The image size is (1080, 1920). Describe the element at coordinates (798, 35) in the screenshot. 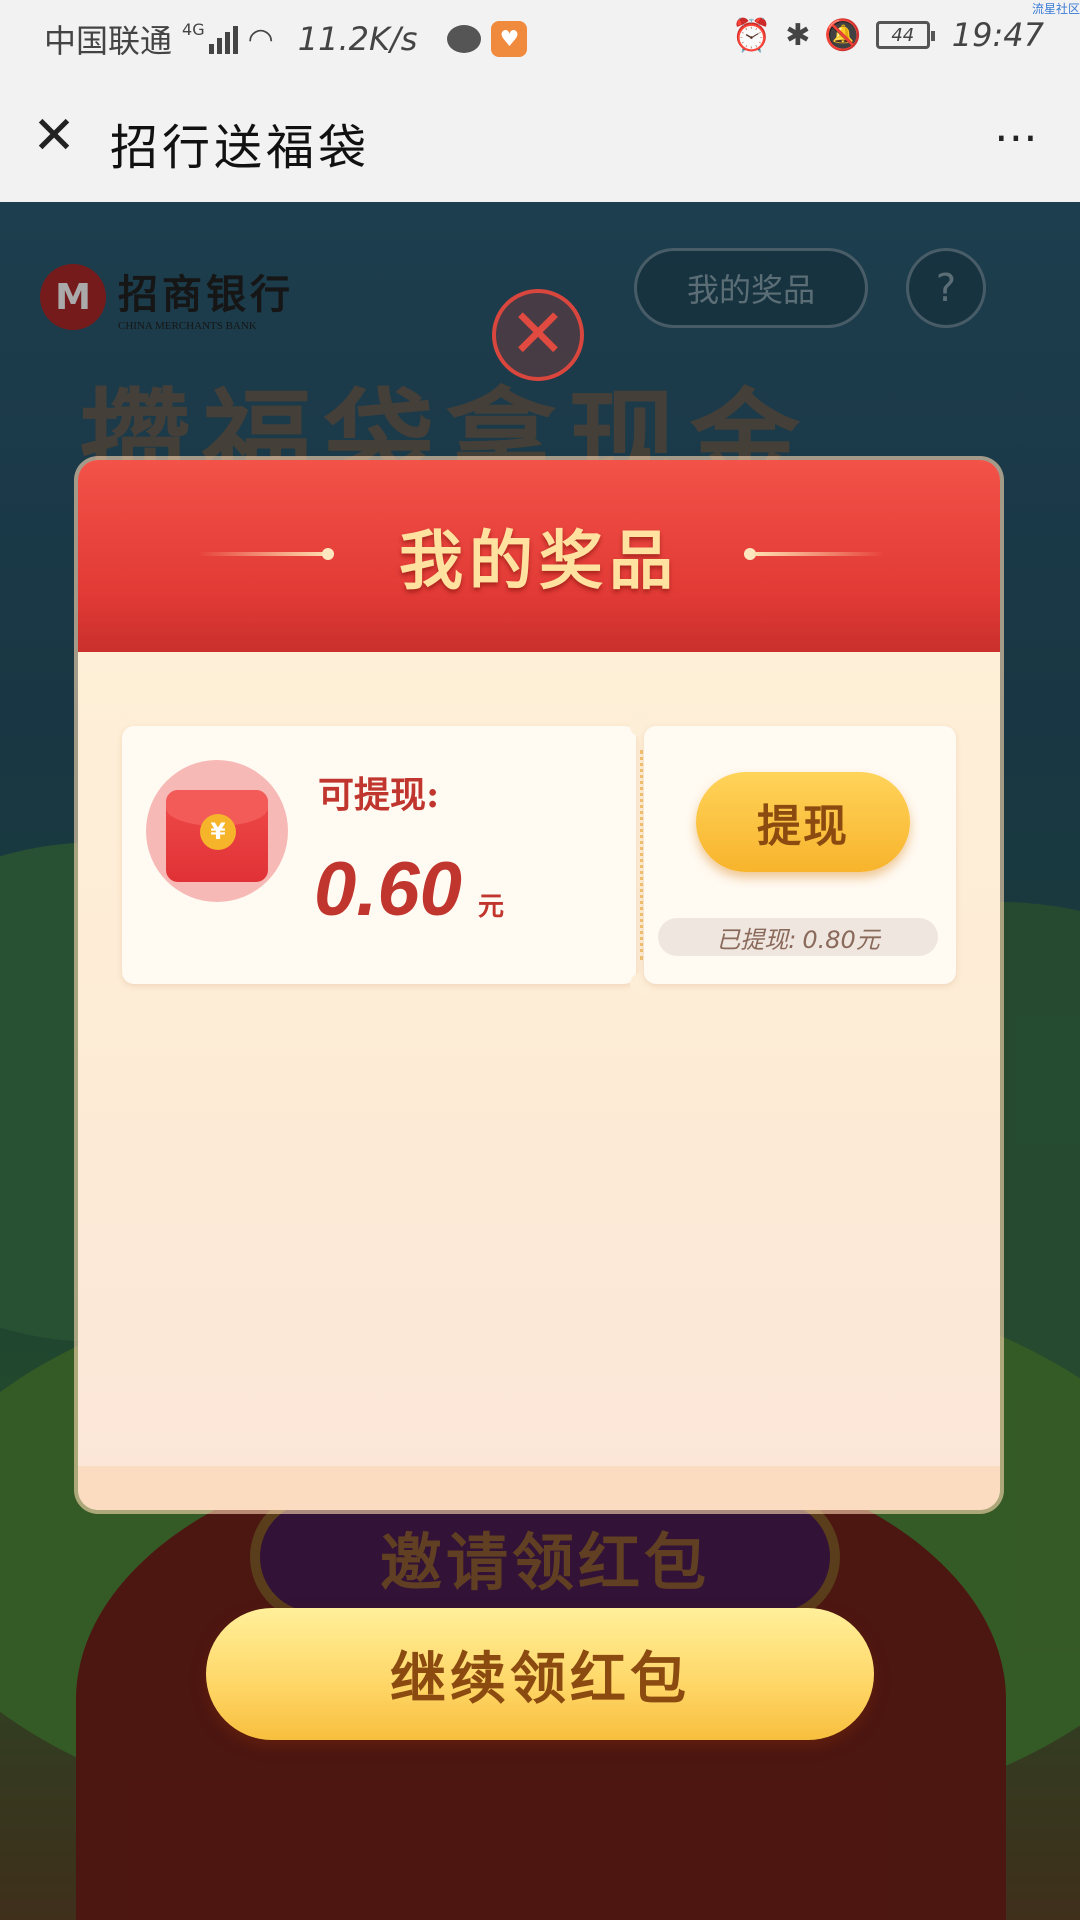

I see `bluetooth-icon: ✱` at that location.